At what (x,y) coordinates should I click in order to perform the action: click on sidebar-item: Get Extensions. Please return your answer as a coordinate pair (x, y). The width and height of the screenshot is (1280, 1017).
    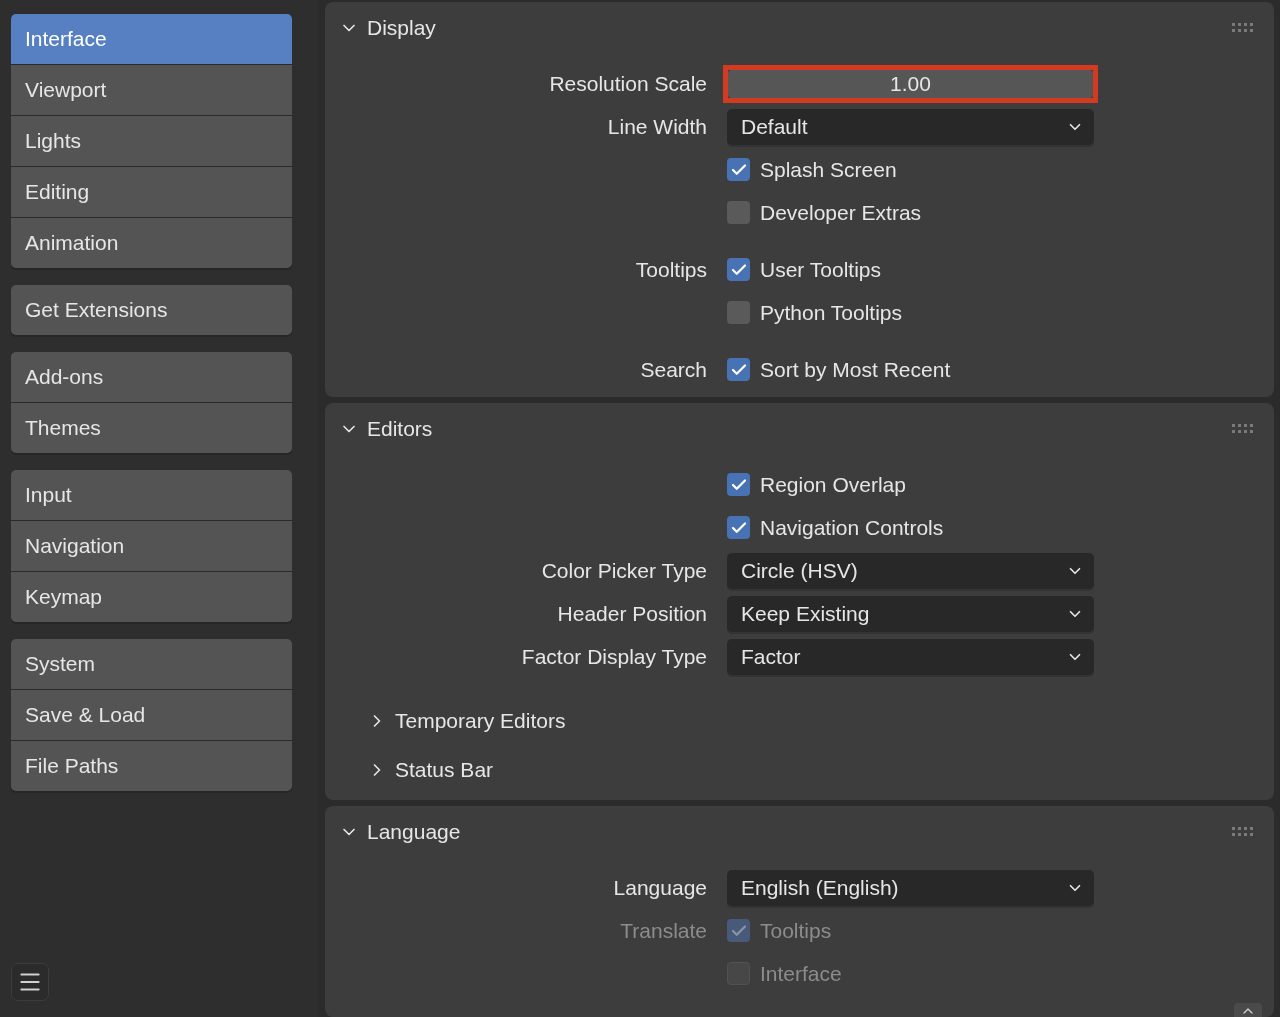
    Looking at the image, I should click on (151, 310).